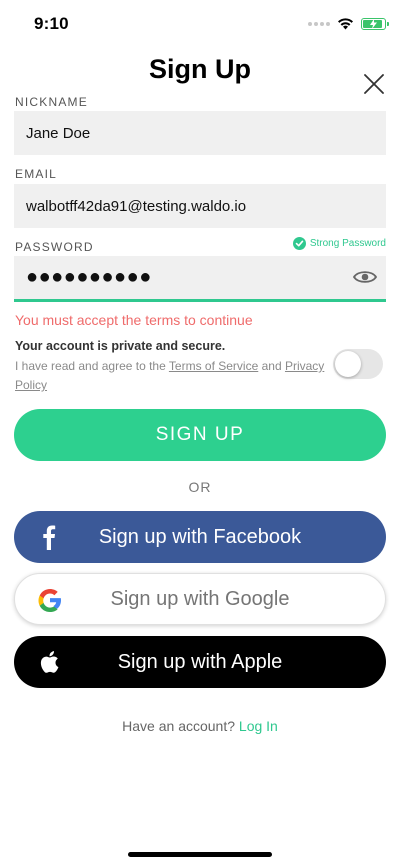 Image resolution: width=400 pixels, height=866 pixels. I want to click on google-signup-label: Sign up with Google, so click(200, 598).